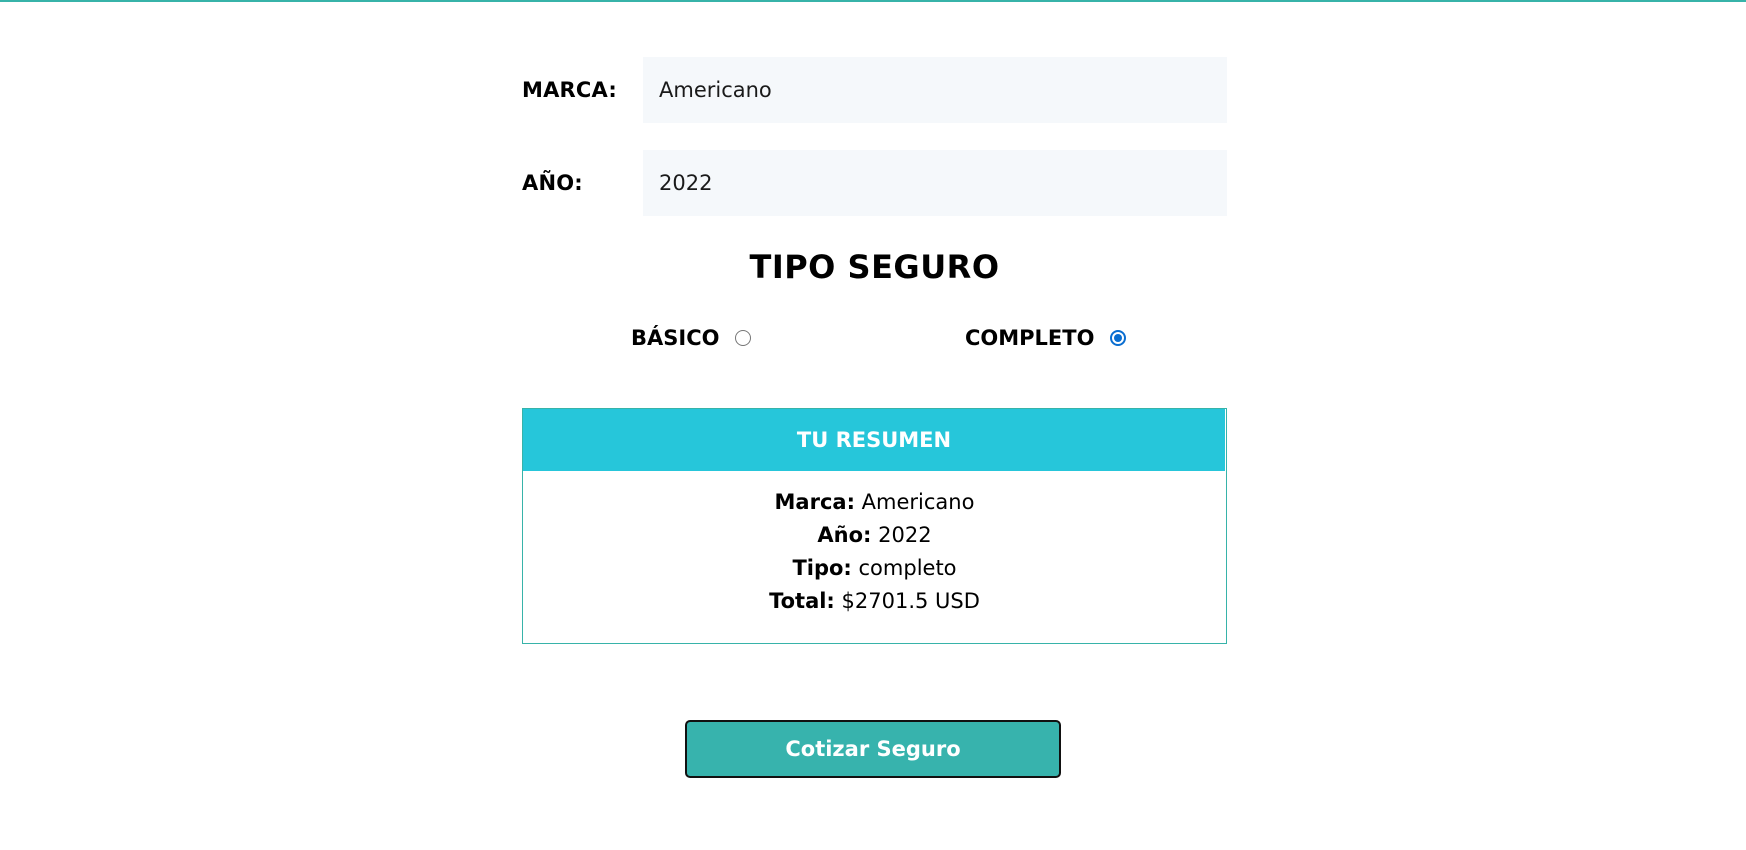 The width and height of the screenshot is (1746, 850). Describe the element at coordinates (743, 338) in the screenshot. I see `radio-basico` at that location.